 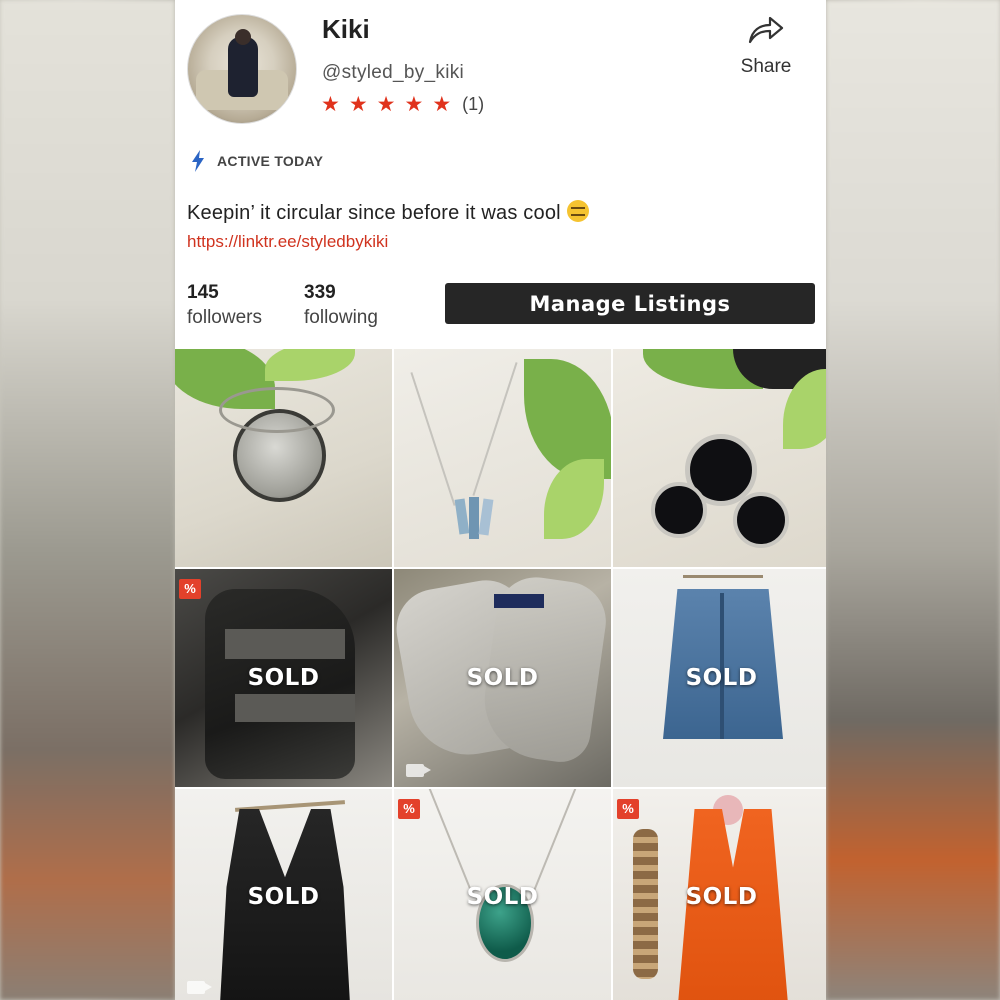 I want to click on avatar, so click(x=242, y=69).